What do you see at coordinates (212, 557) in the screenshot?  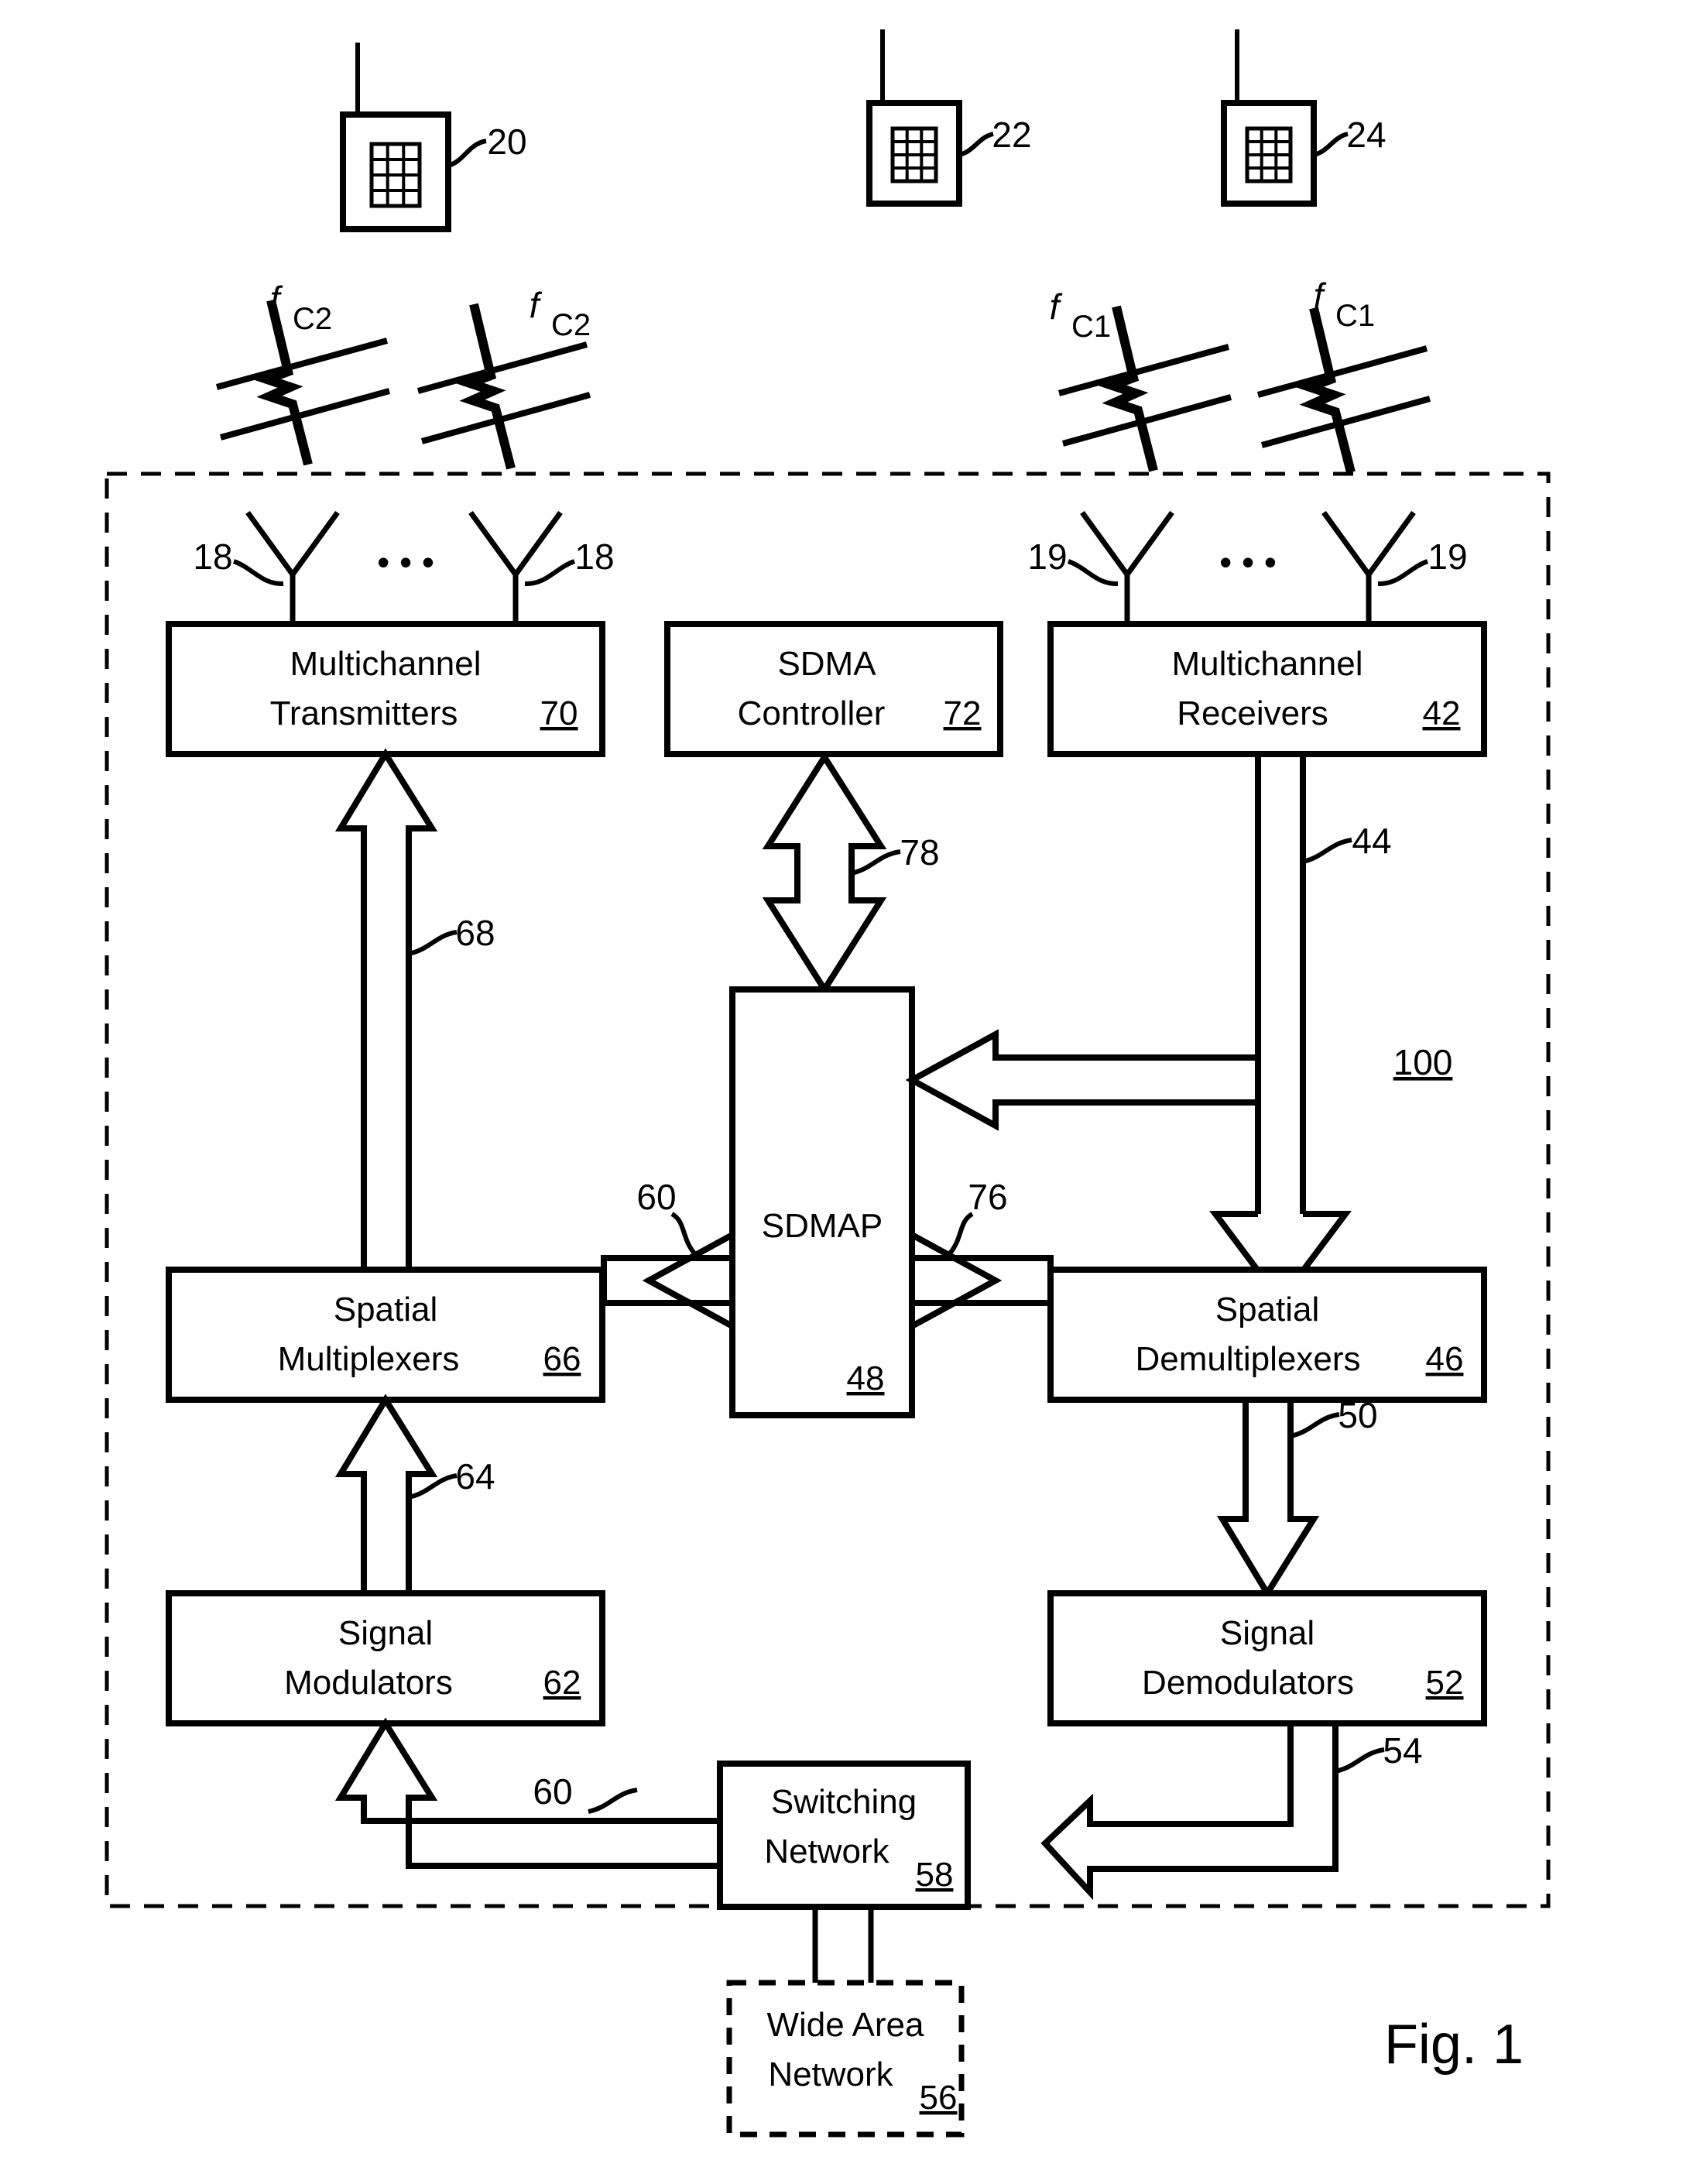 I see `transmit-antenna-left-label: 18` at bounding box center [212, 557].